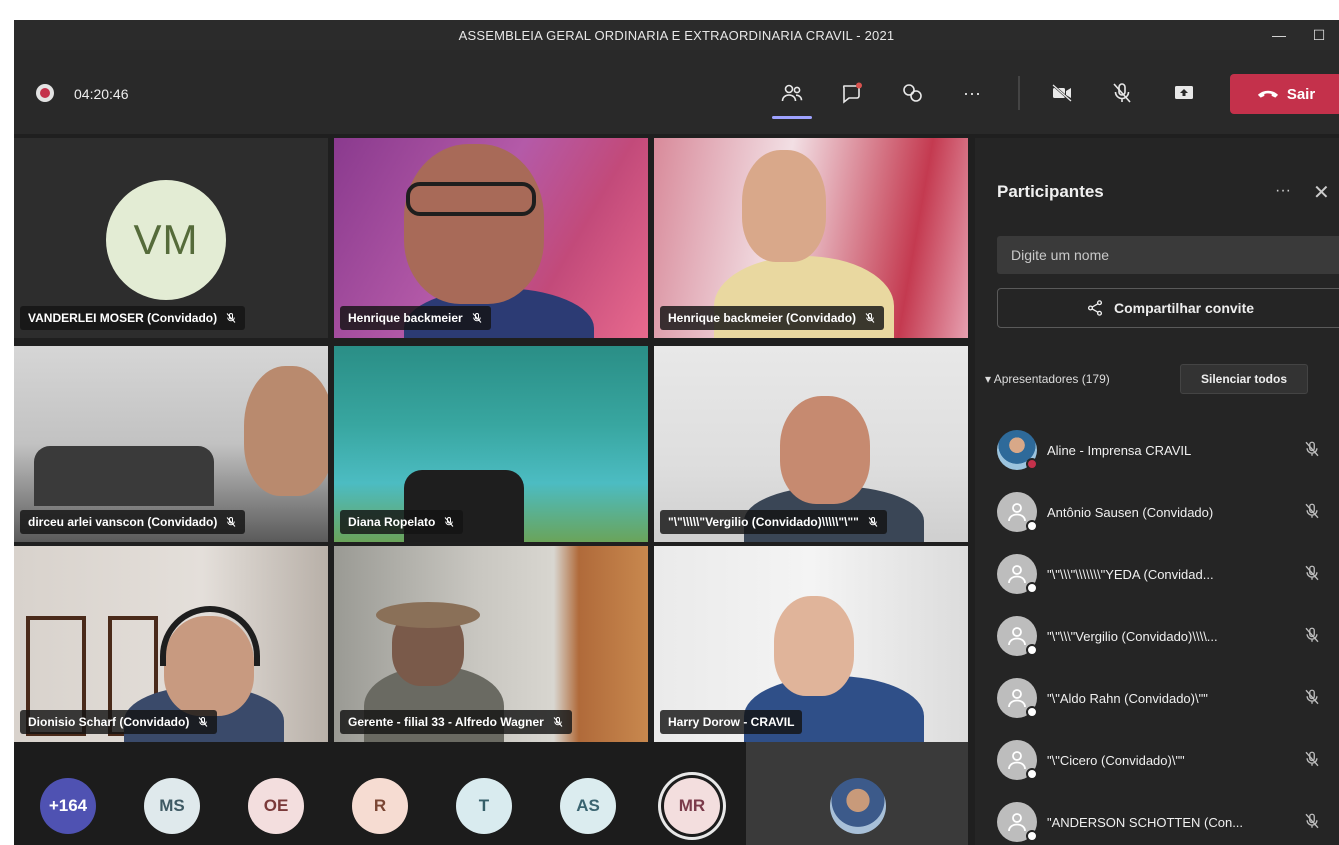  Describe the element at coordinates (1095, 308) in the screenshot. I see `share-icon` at that location.